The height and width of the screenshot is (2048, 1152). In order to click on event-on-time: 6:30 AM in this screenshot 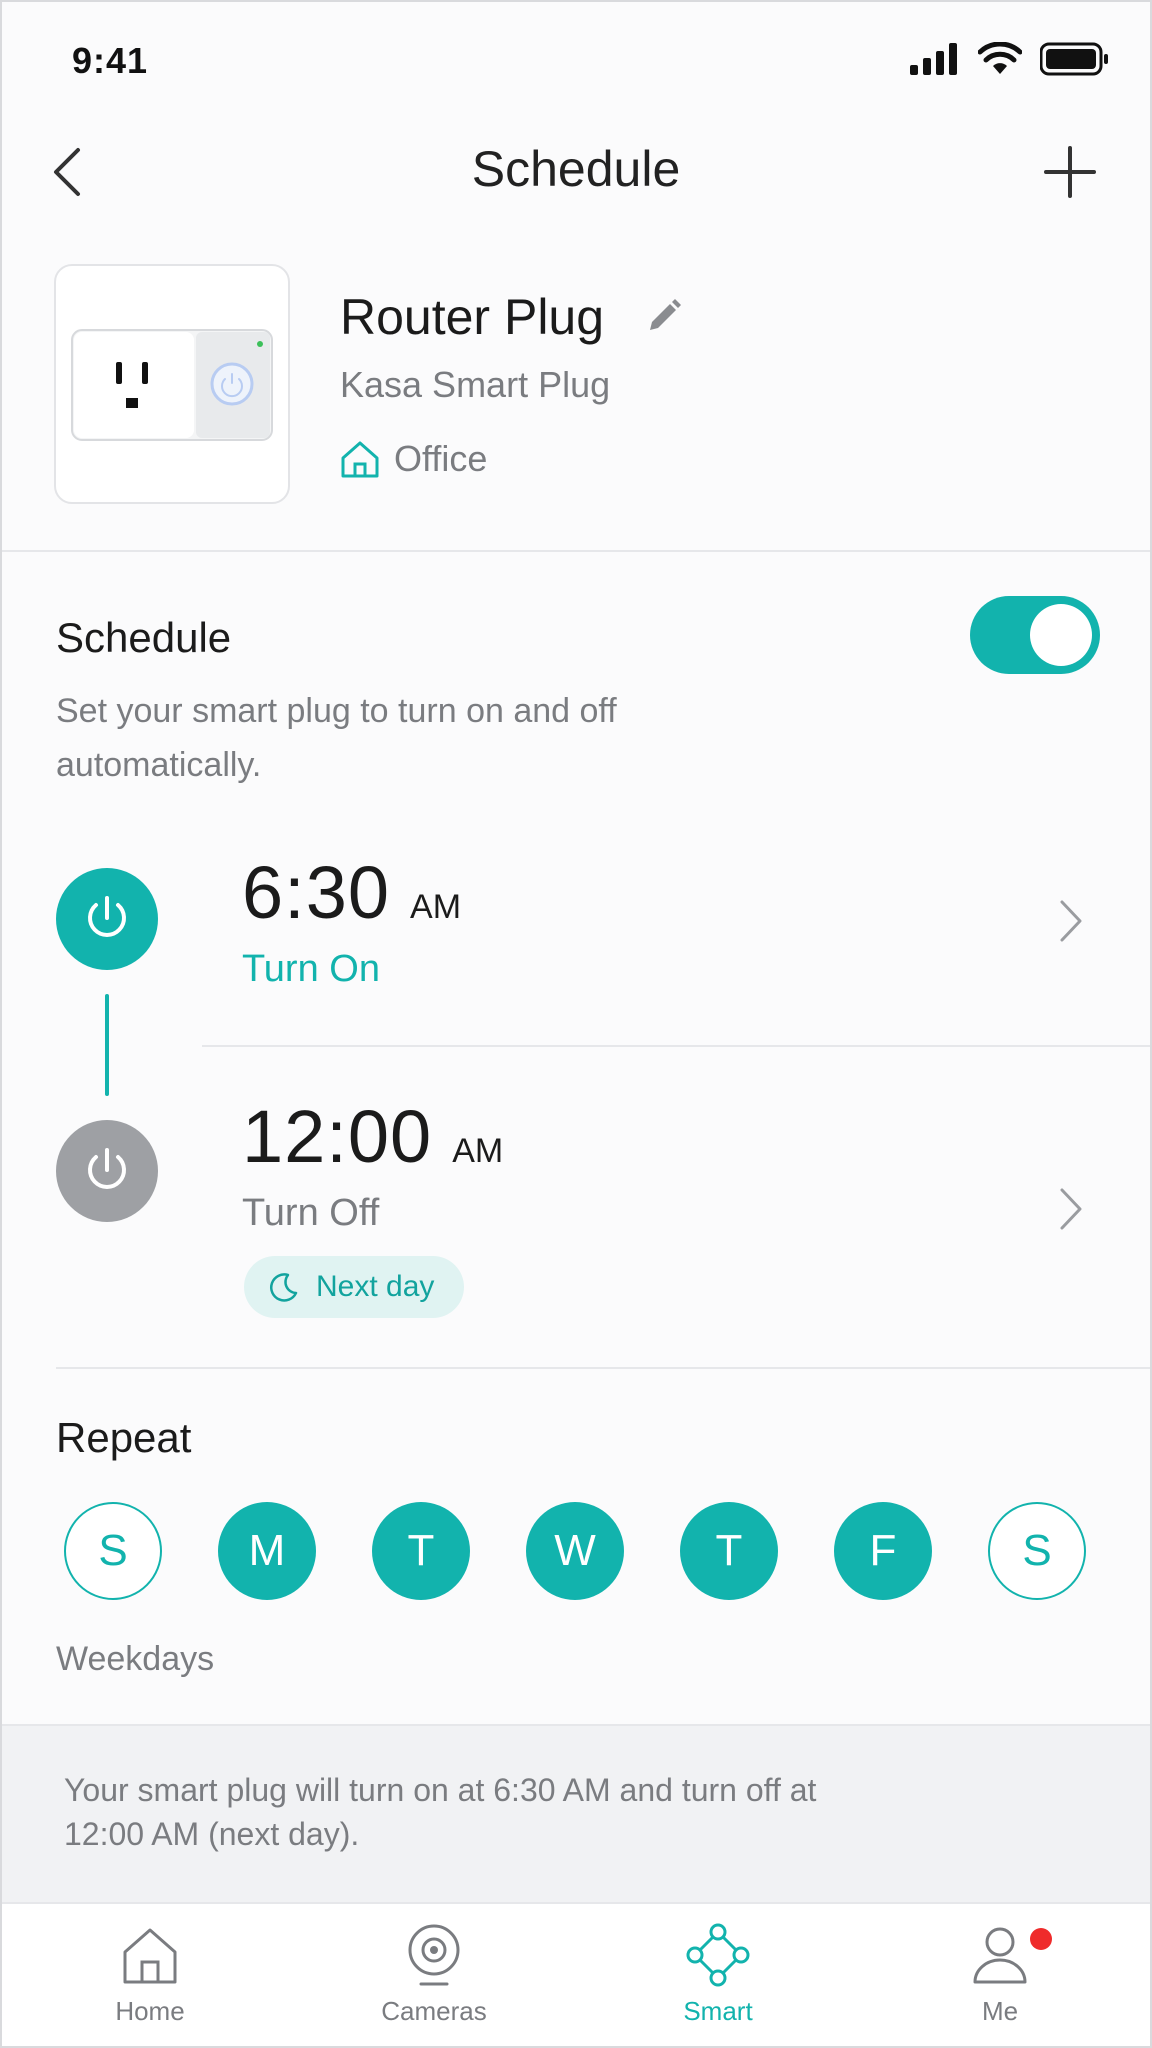, I will do `click(351, 892)`.